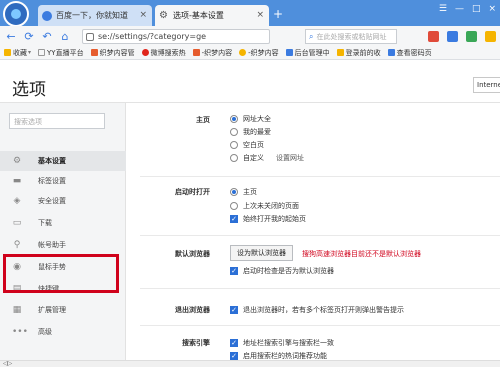 This screenshot has width=500, height=367. I want to click on bookmark-item: 微博搜索热, so click(163, 53).